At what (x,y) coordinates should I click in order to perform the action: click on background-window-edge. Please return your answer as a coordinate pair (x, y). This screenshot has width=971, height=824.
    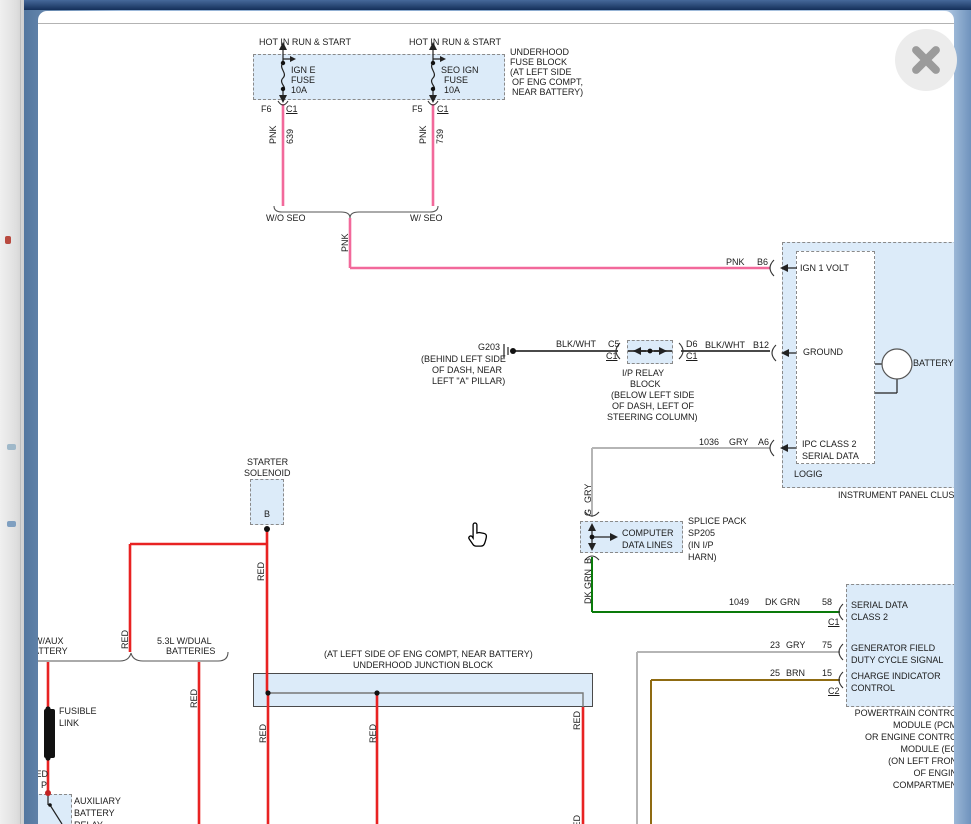
    Looking at the image, I should click on (20, 412).